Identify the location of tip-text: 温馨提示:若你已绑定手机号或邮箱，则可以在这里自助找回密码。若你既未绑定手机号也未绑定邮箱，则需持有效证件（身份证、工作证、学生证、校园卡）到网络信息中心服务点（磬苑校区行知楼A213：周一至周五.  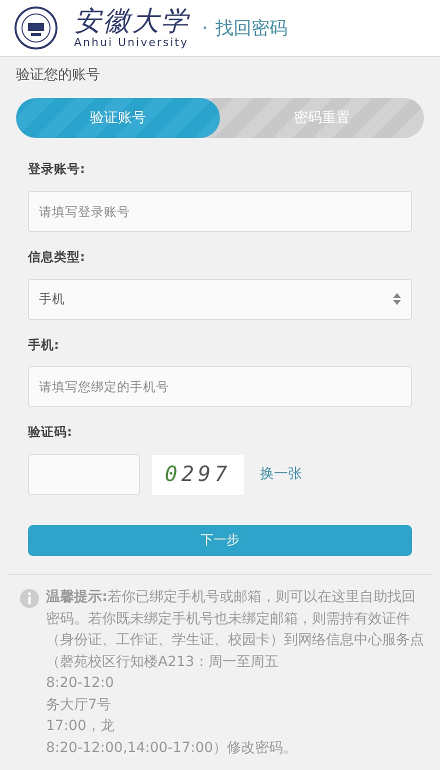
(235, 630).